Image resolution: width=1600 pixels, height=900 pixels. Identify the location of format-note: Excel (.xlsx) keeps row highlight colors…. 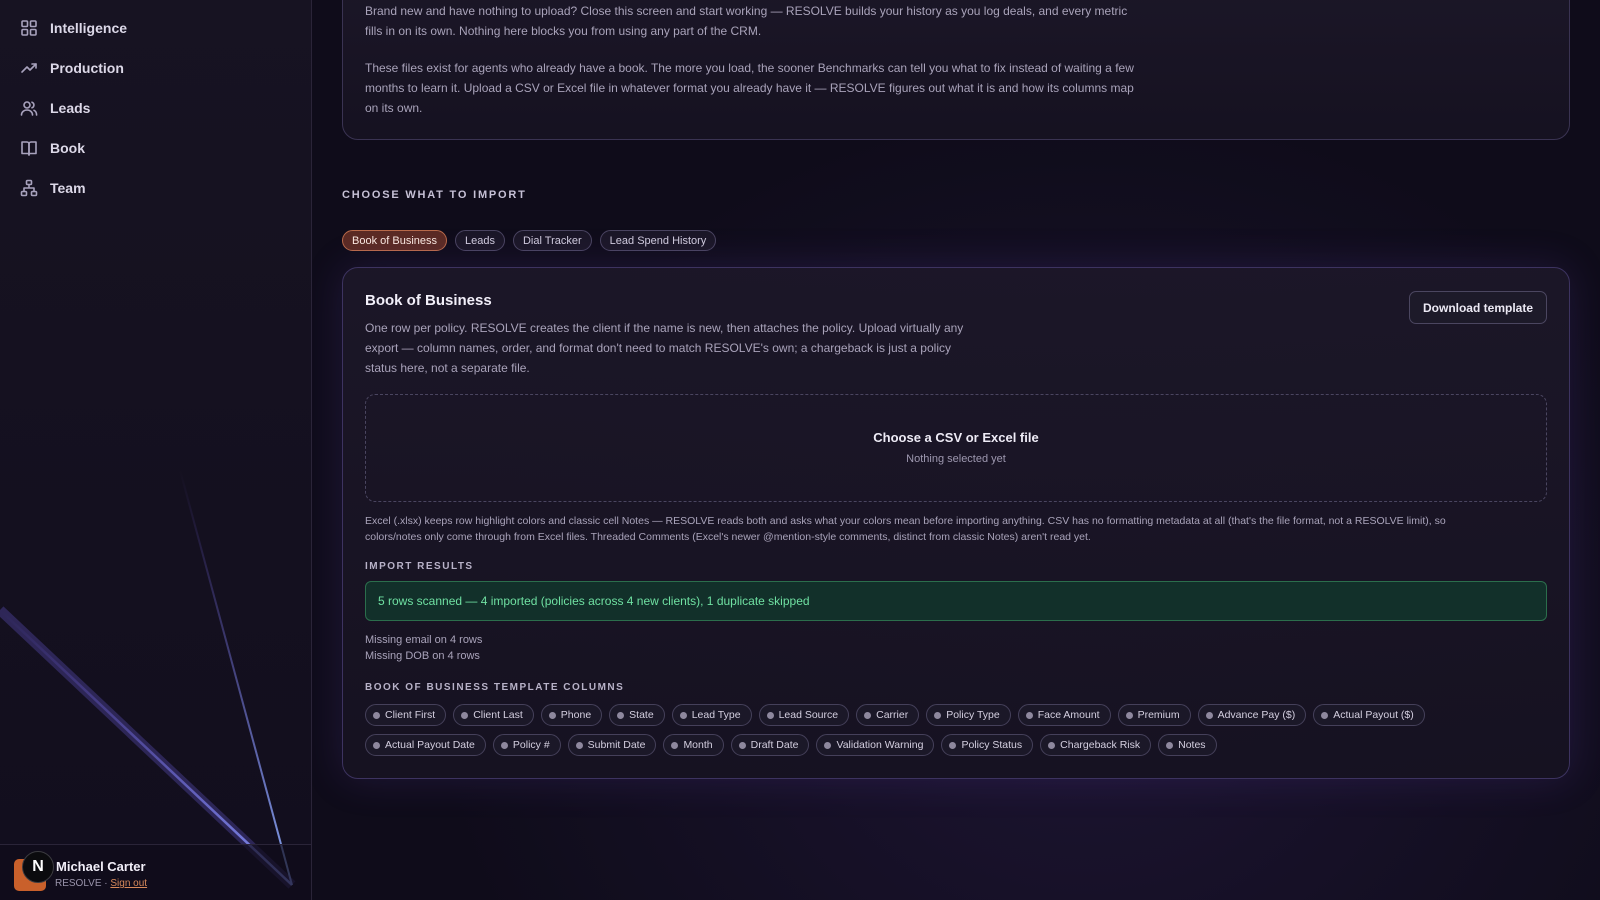
(905, 529).